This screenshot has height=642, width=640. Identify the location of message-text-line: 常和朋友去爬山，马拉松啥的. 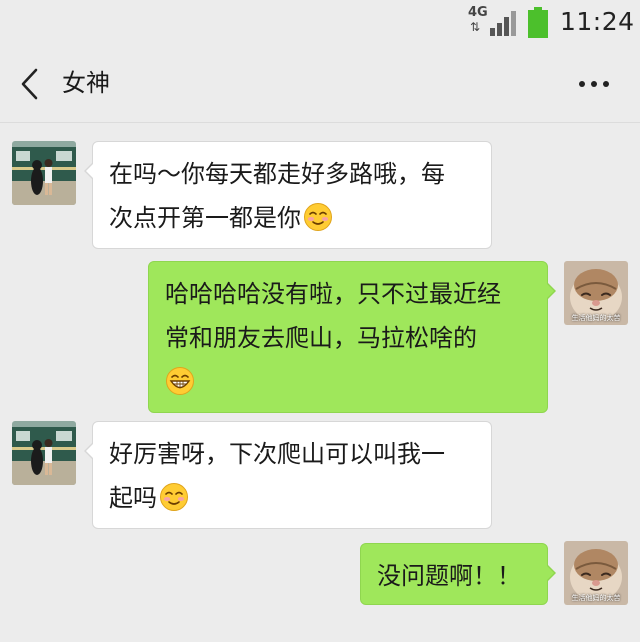
(321, 338).